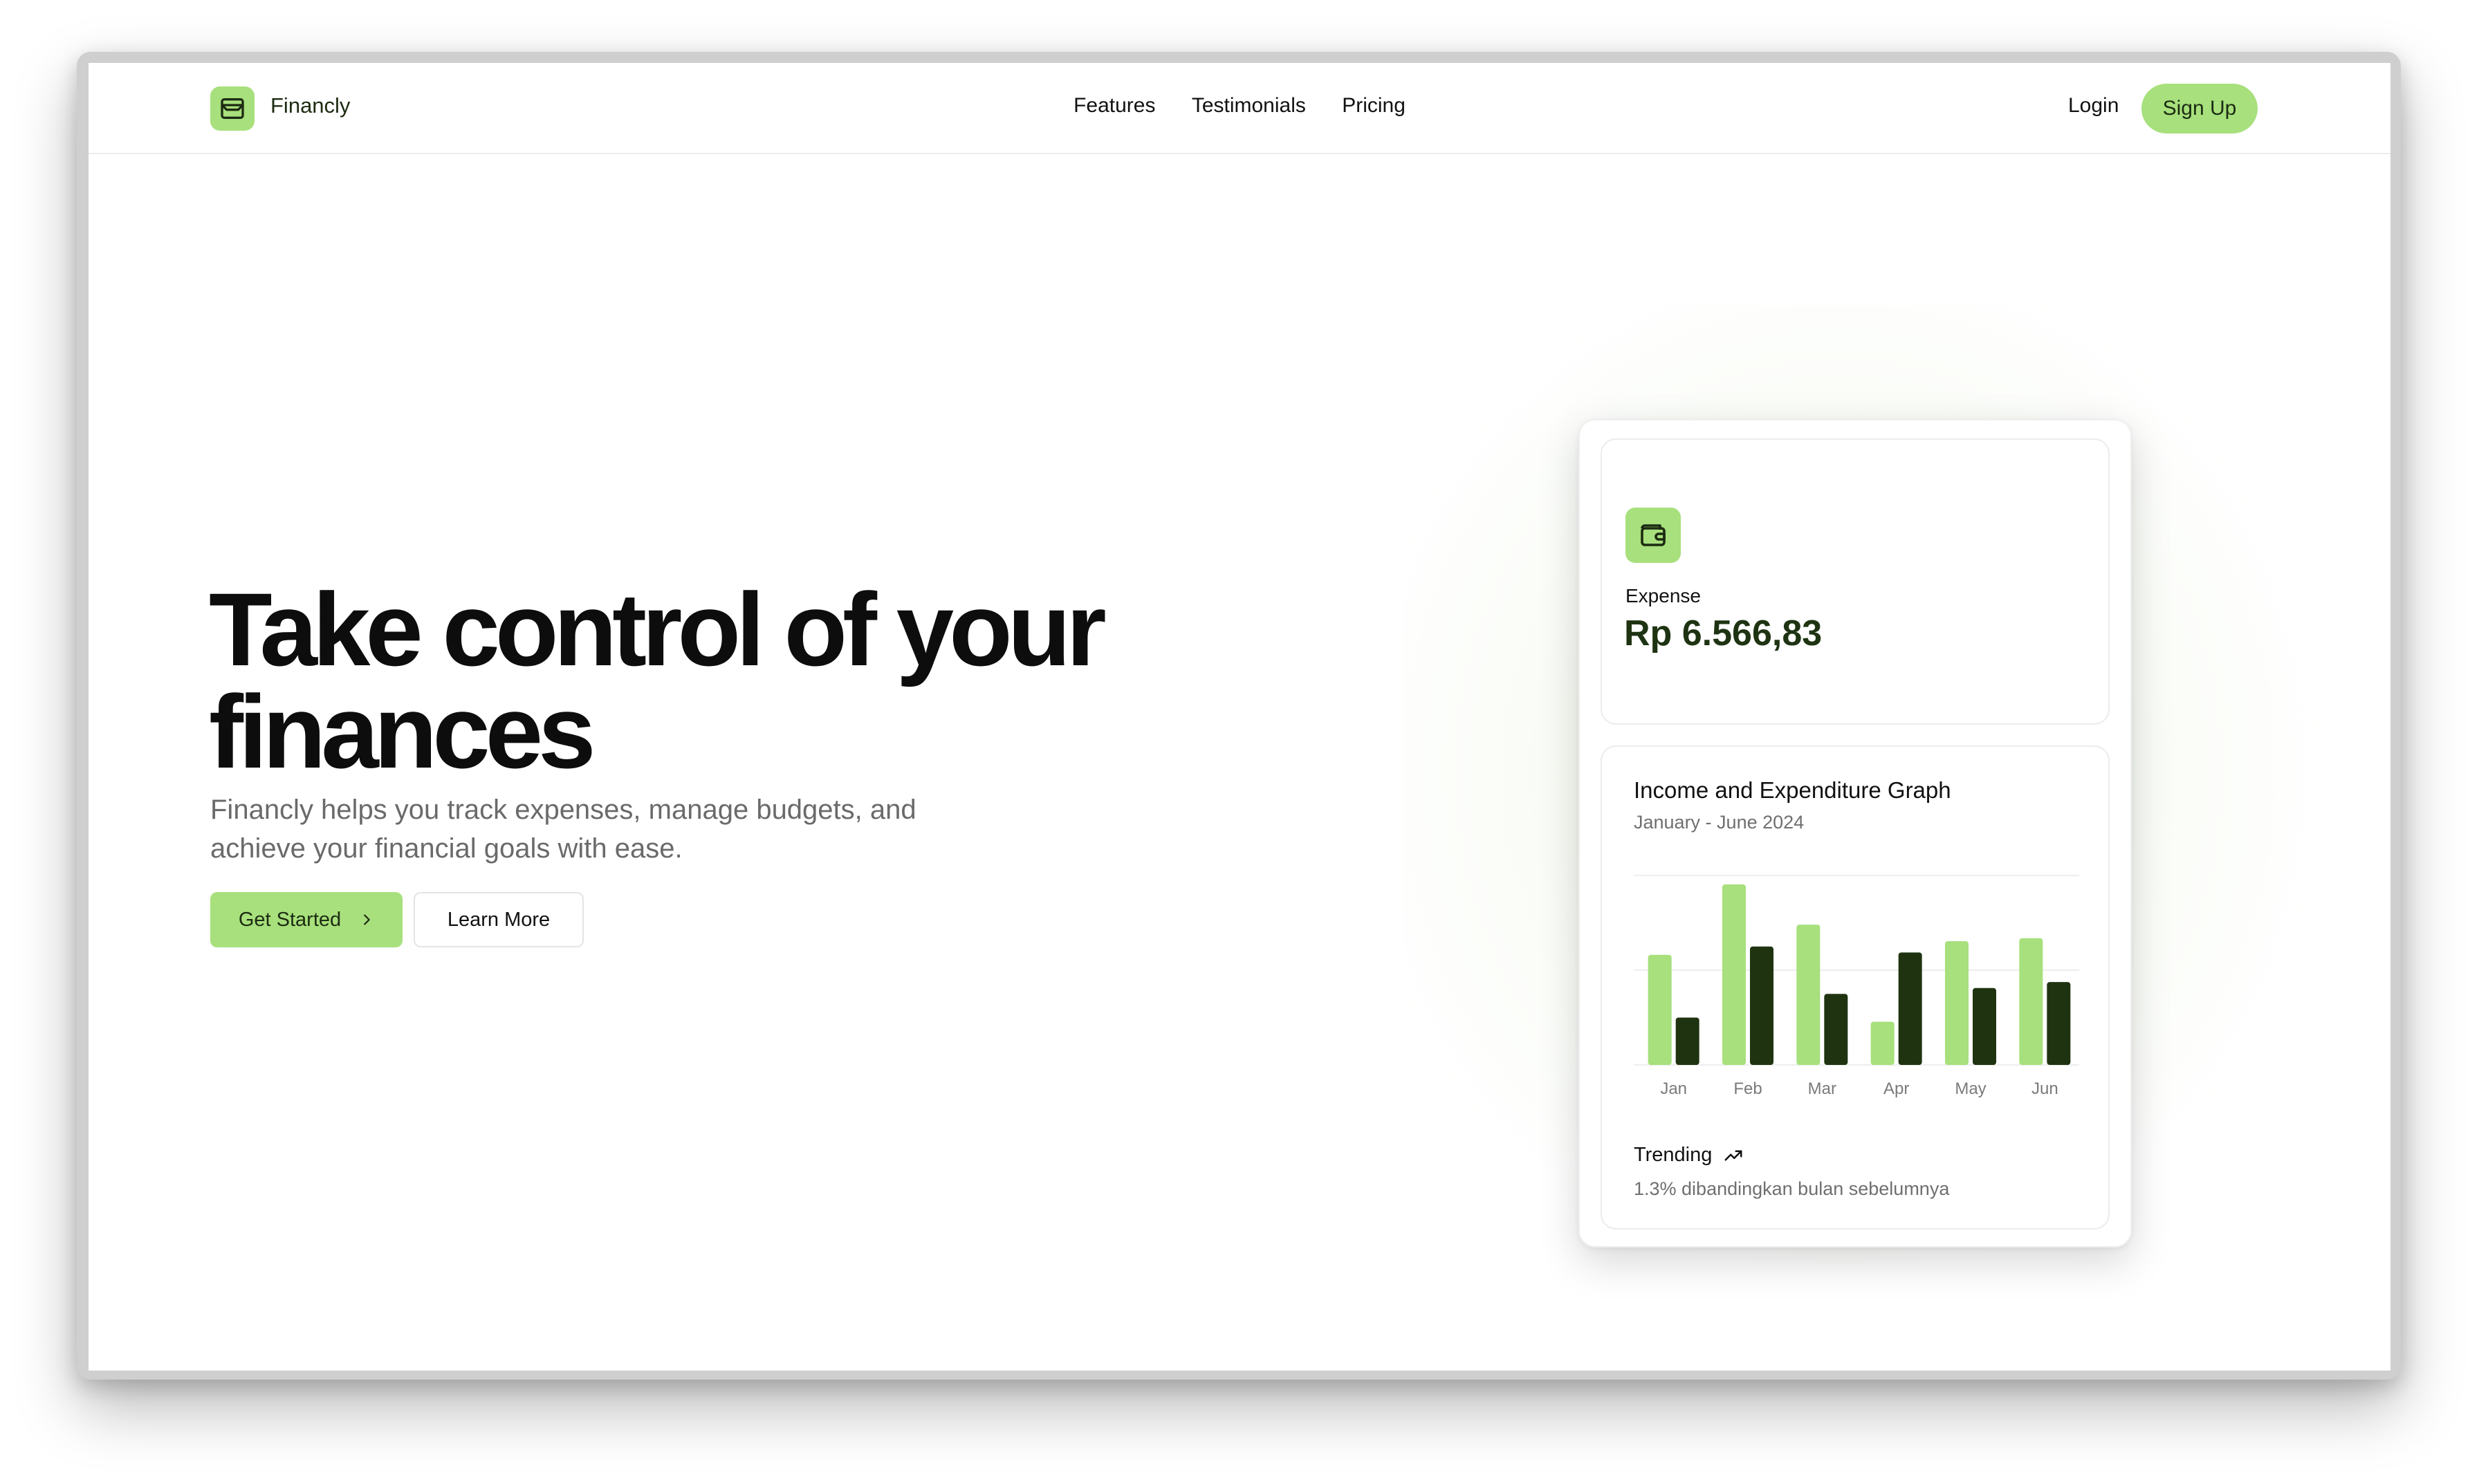 This screenshot has width=2479, height=1484. Describe the element at coordinates (1971, 1088) in the screenshot. I see `chart-tick-label: May` at that location.